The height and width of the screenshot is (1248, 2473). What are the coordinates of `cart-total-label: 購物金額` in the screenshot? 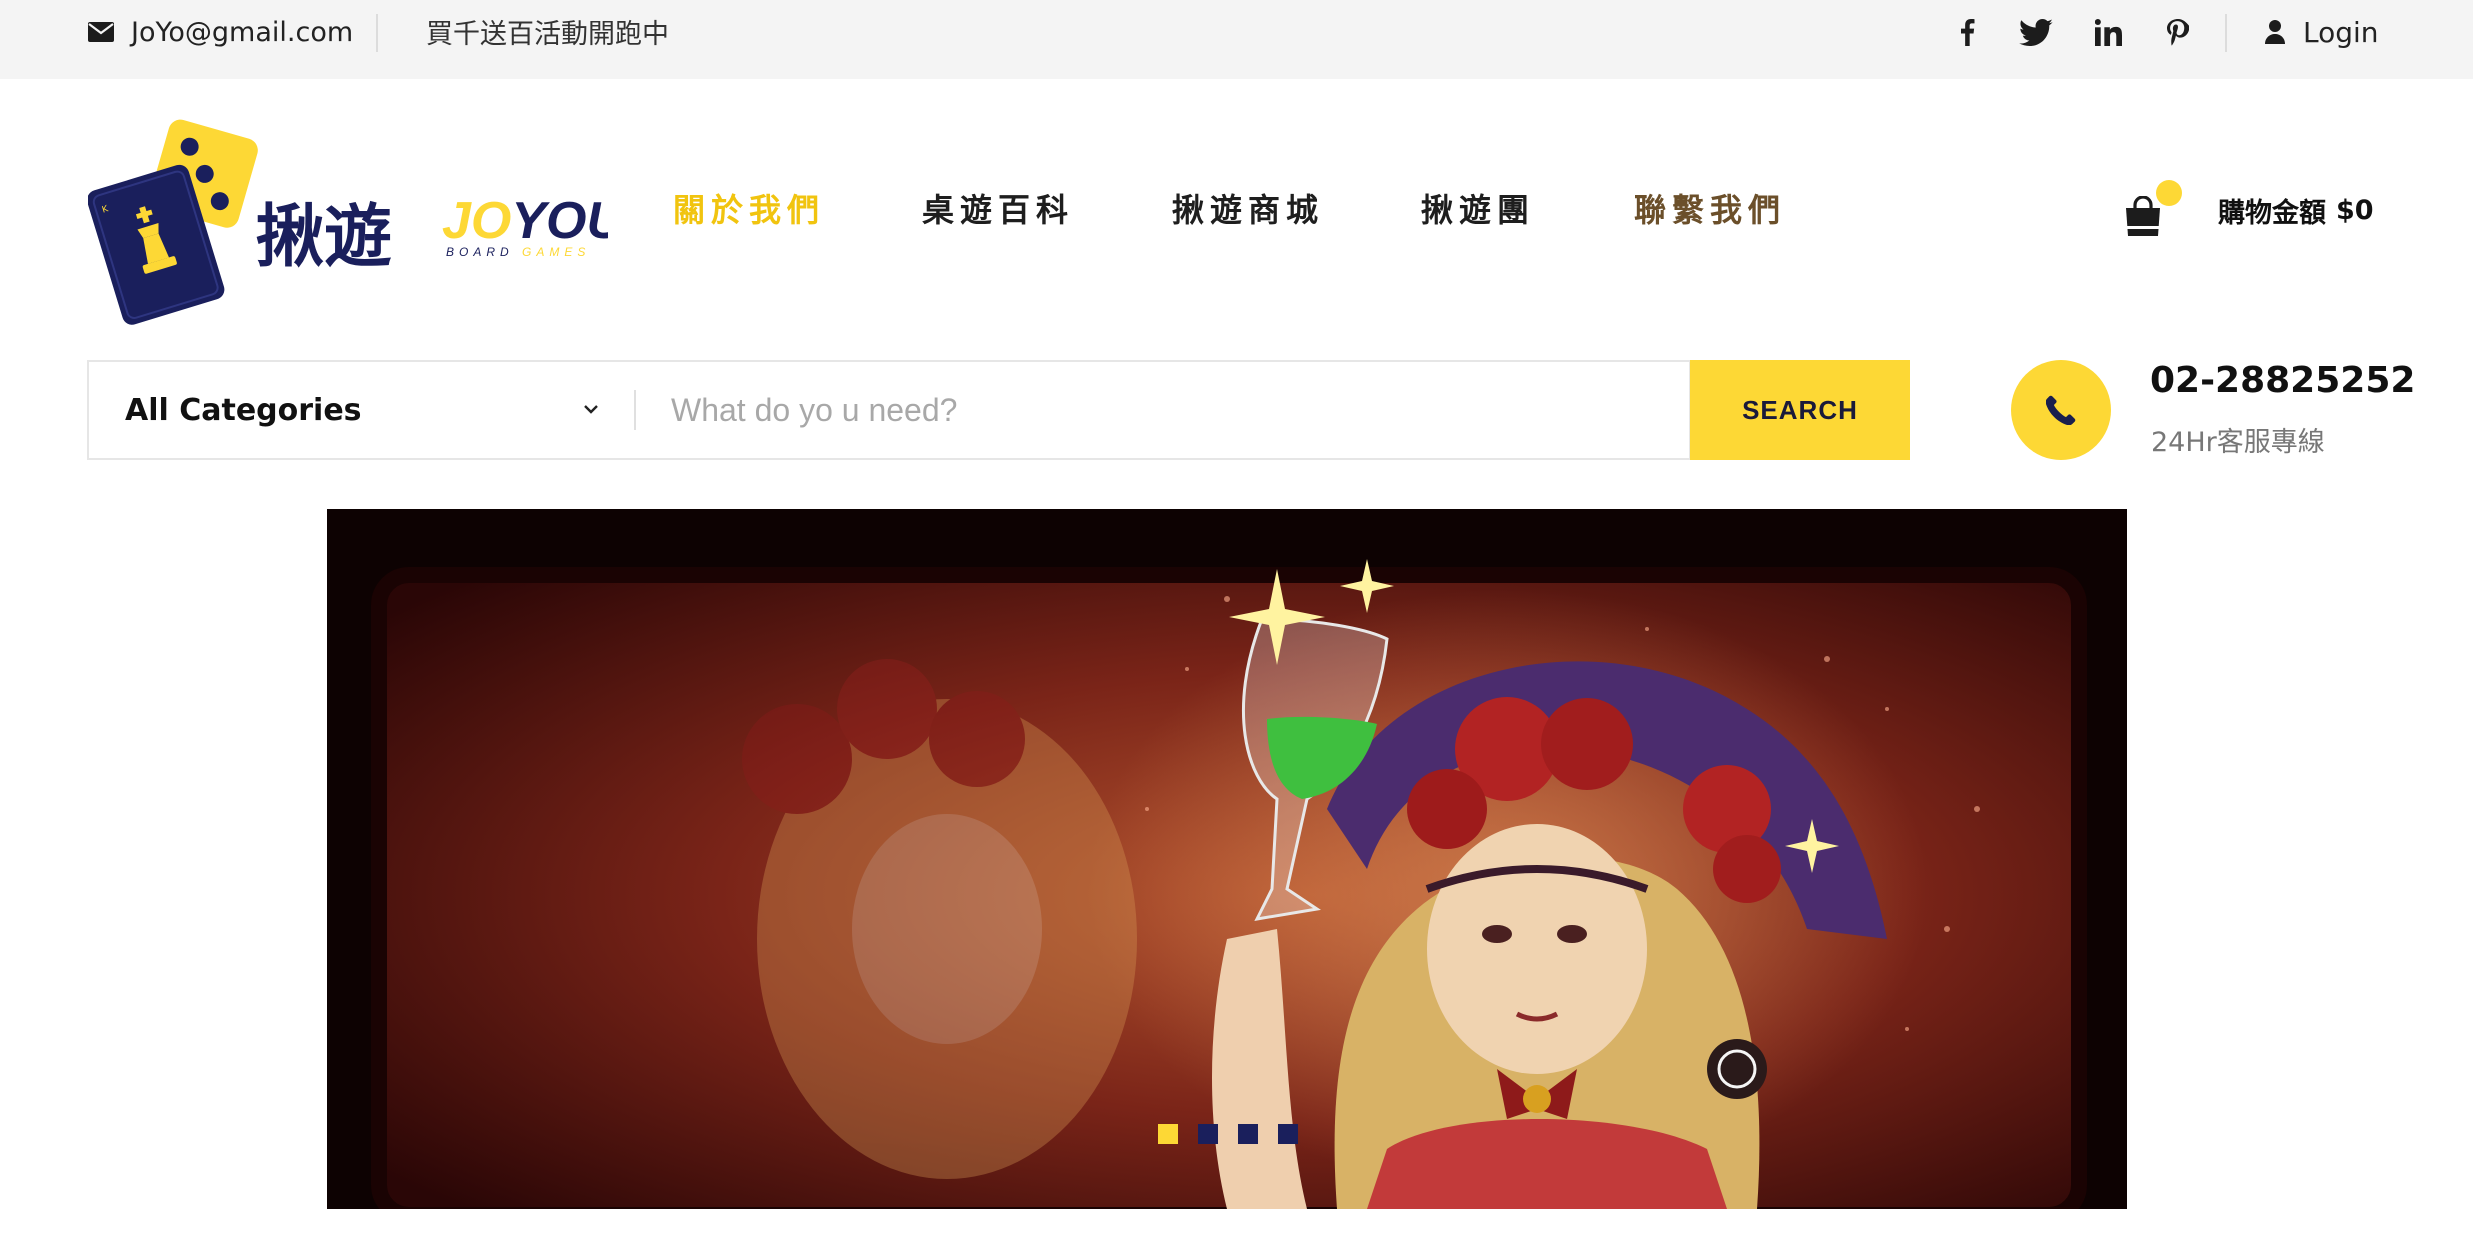 It's located at (2272, 213).